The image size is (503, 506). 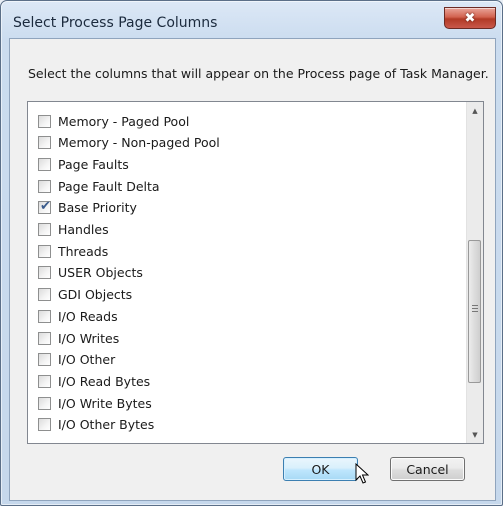 I want to click on scroll-up-arrow-icon: ▲, so click(x=475, y=110).